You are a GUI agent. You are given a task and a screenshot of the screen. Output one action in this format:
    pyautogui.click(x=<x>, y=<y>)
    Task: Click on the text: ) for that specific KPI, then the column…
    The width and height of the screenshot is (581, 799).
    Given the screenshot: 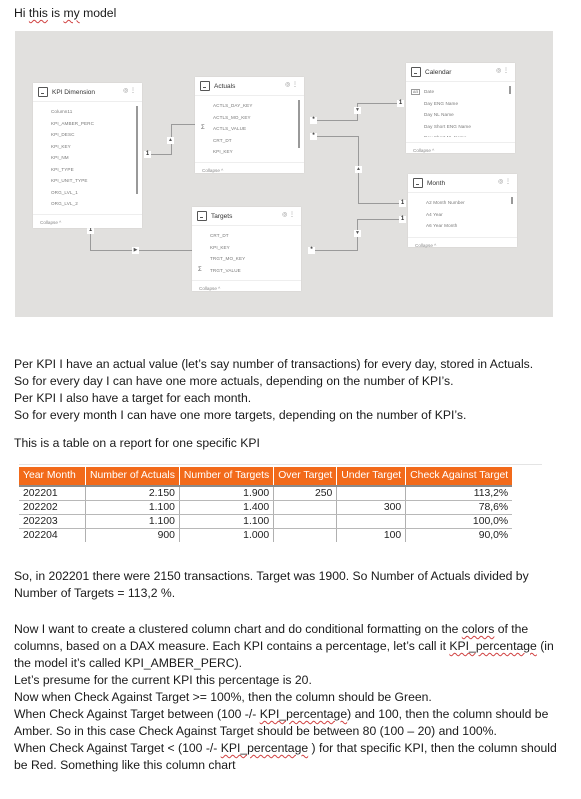 What is the action you would take?
    pyautogui.click(x=432, y=748)
    